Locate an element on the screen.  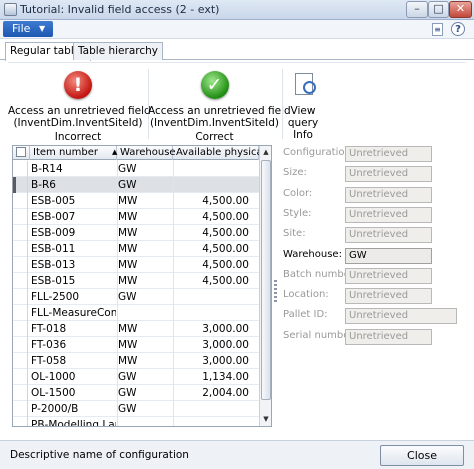
magnifier-document-icon is located at coordinates (305, 84).